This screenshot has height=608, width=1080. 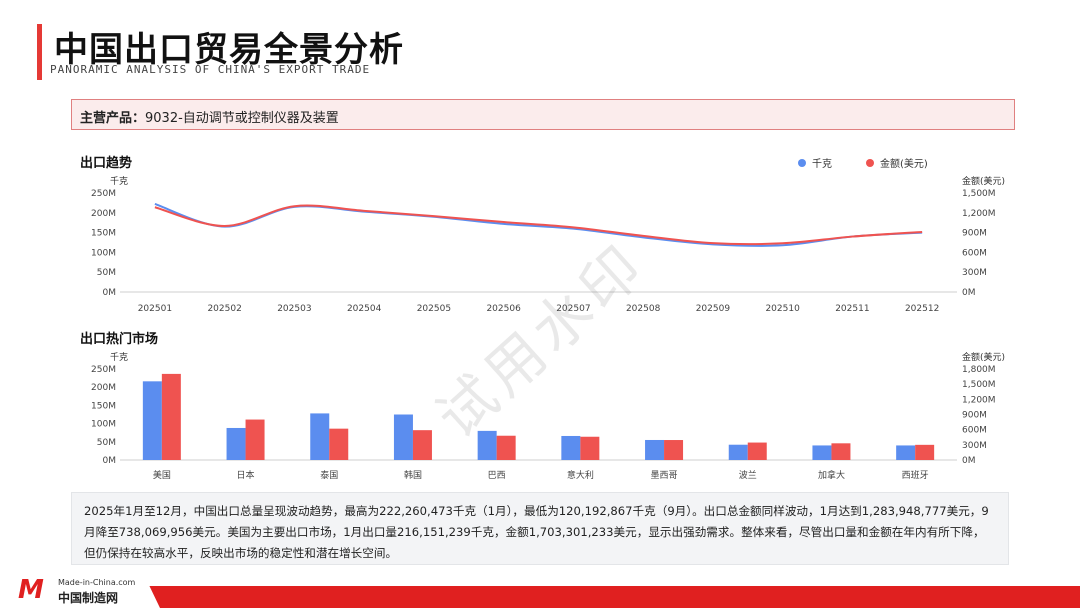 I want to click on x-tick-label: 韩国, so click(x=413, y=475).